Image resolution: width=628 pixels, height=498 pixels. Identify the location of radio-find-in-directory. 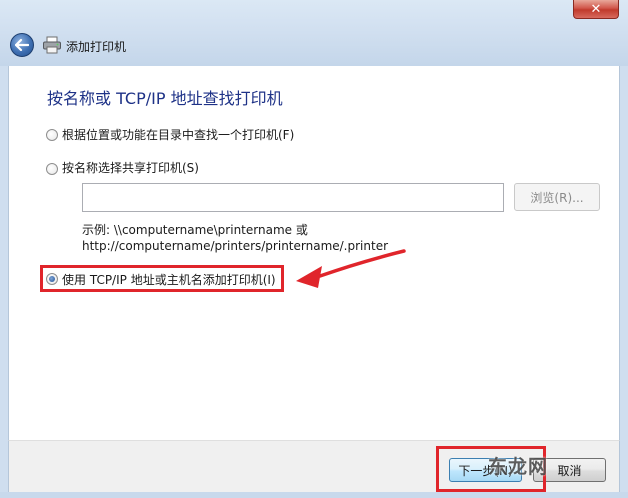
(52, 135).